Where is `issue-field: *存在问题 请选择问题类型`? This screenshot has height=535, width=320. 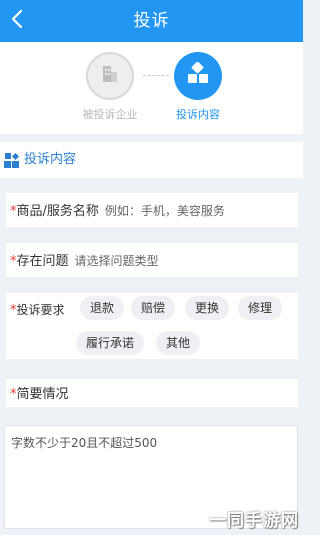 issue-field: *存在问题 请选择问题类型 is located at coordinates (152, 260).